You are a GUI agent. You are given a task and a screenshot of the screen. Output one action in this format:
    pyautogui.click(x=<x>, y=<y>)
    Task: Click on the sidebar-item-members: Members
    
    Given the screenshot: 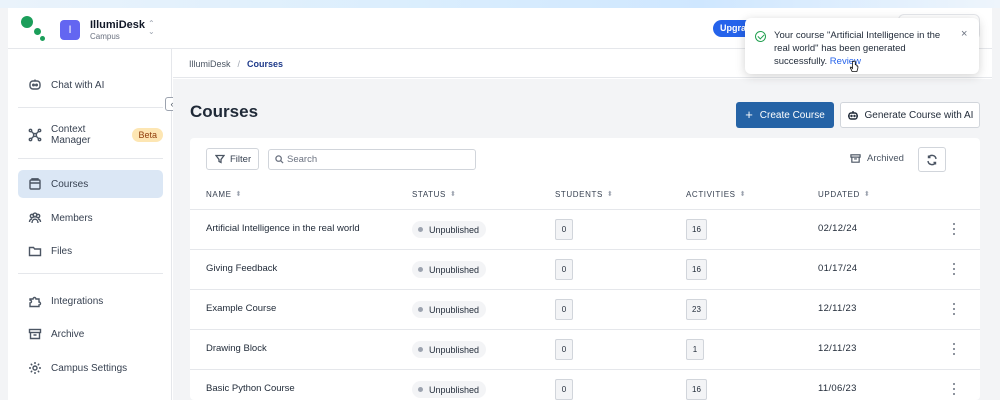 What is the action you would take?
    pyautogui.click(x=90, y=218)
    